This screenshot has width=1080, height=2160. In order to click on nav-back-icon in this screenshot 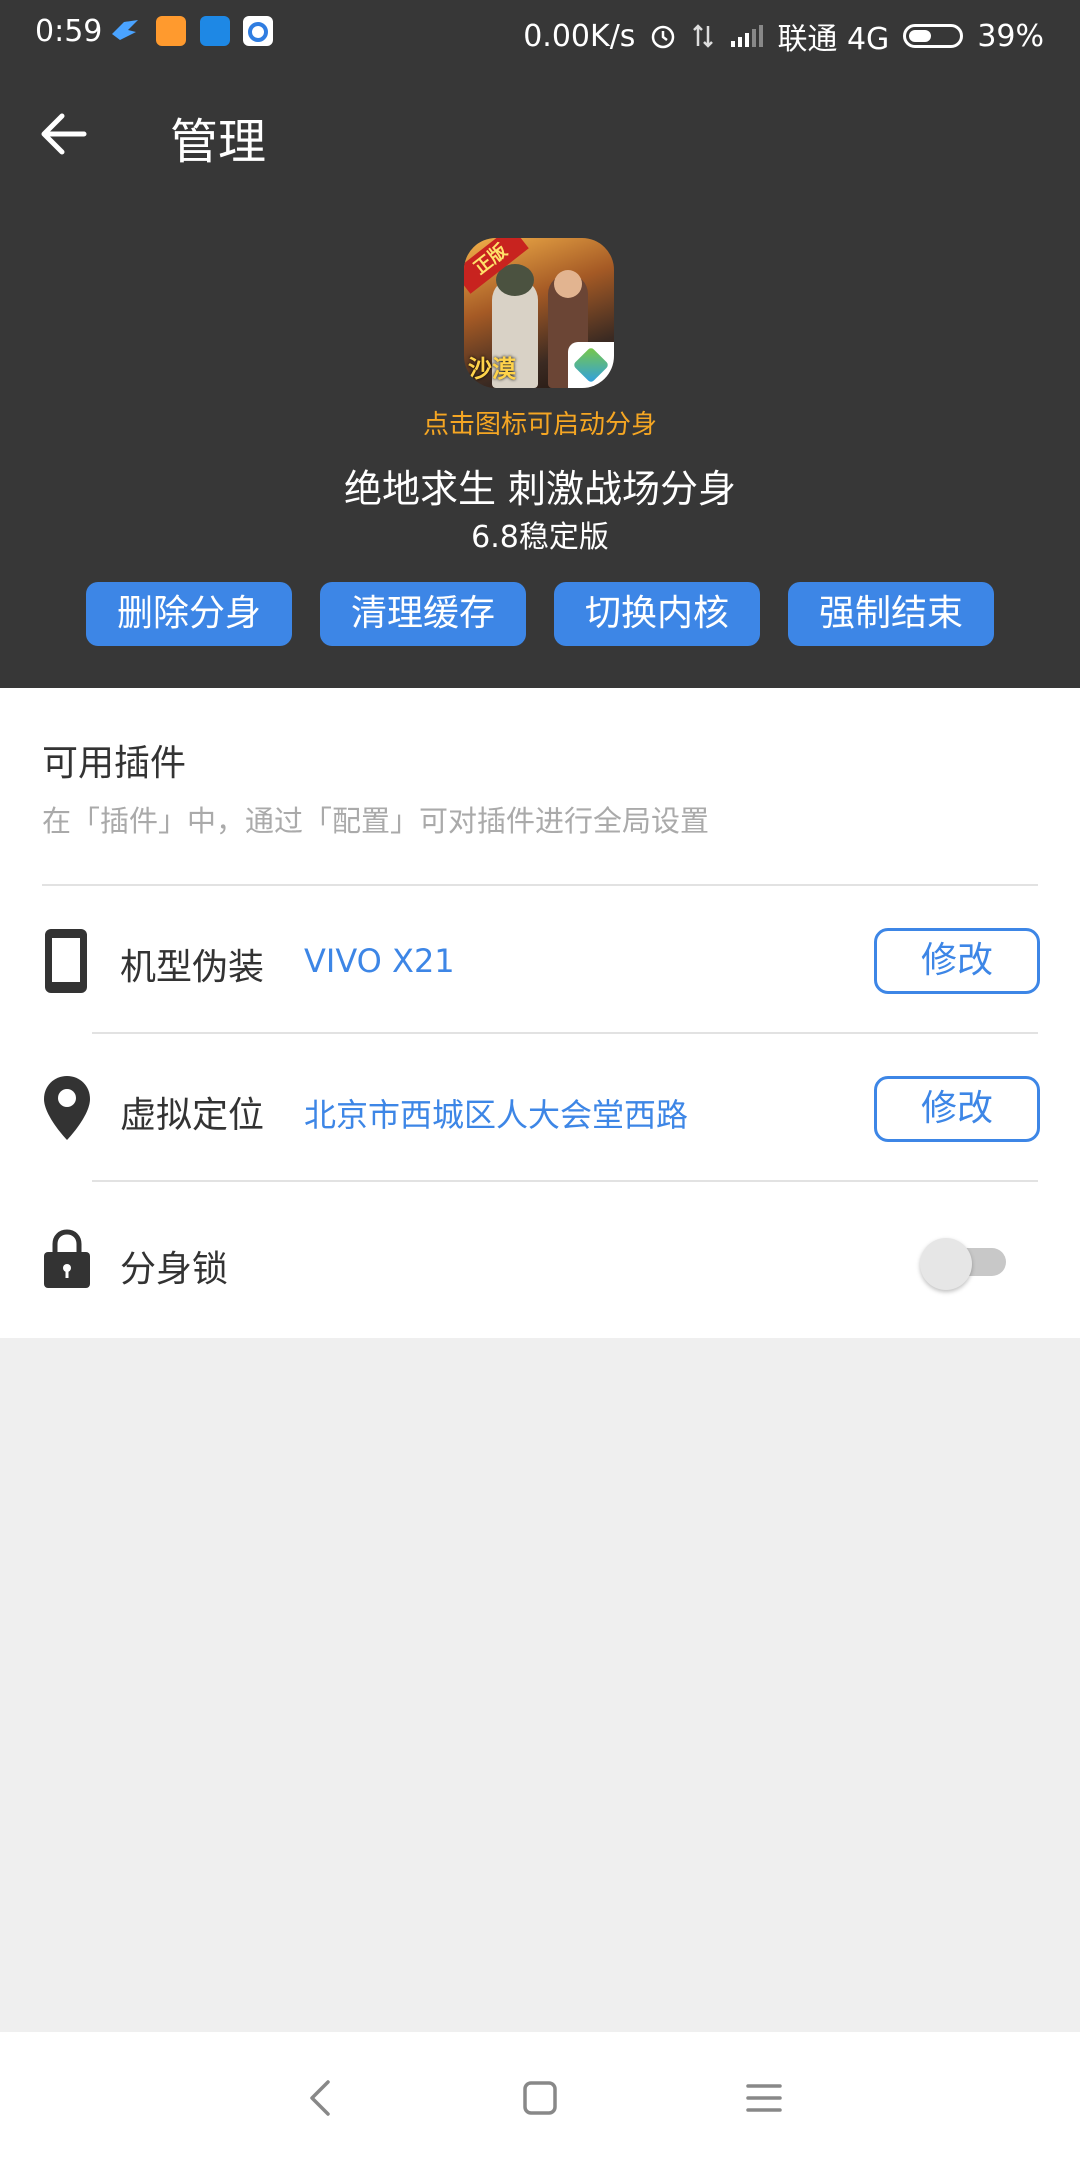, I will do `click(320, 2098)`.